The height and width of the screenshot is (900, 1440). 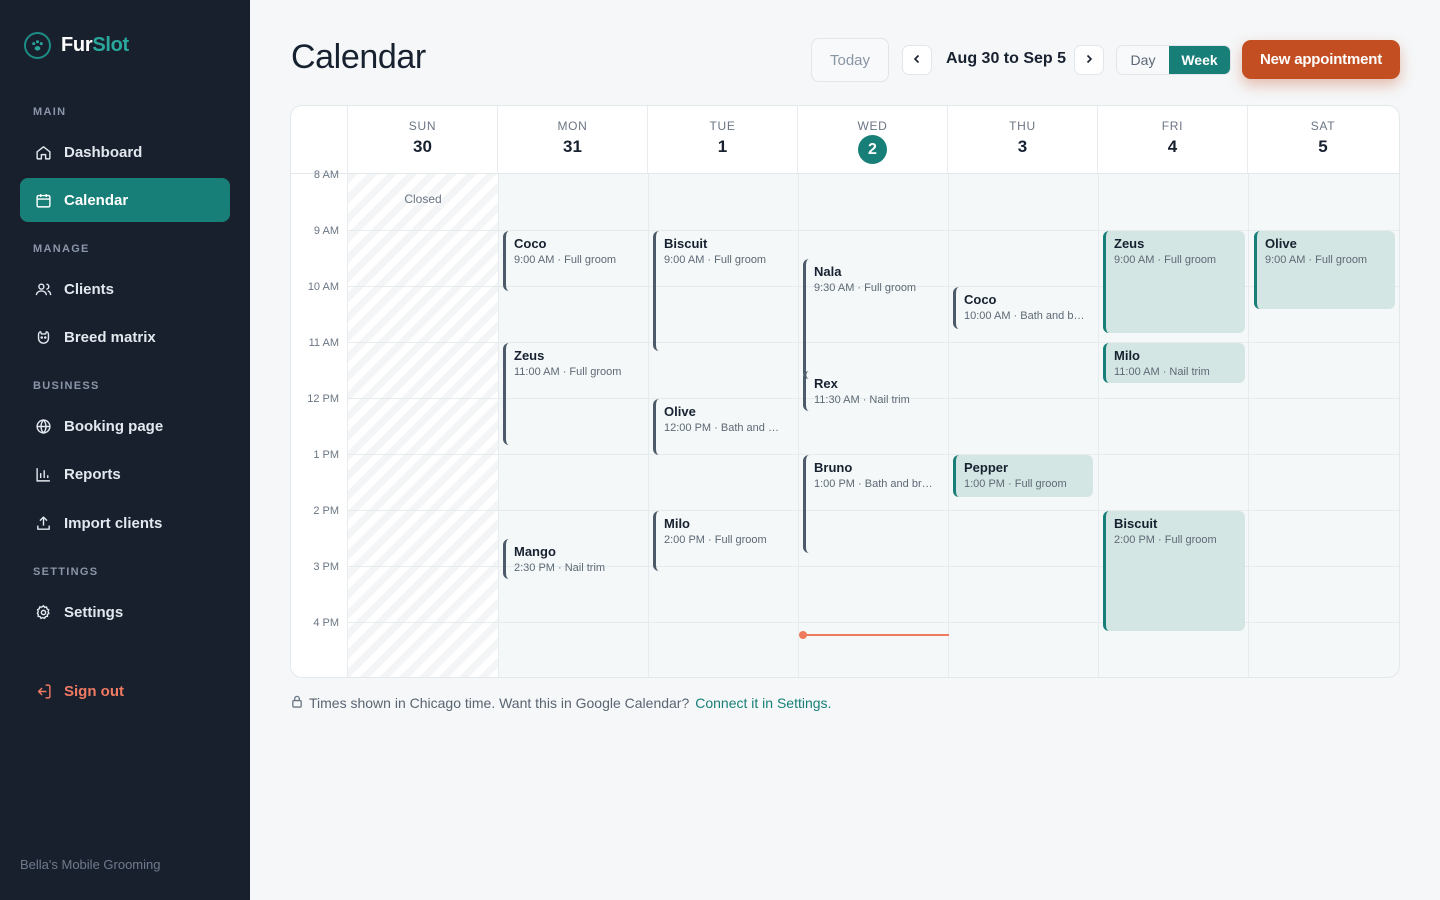 I want to click on appointment-card: Rex 11:30 AM · Nail trim, so click(x=873, y=391).